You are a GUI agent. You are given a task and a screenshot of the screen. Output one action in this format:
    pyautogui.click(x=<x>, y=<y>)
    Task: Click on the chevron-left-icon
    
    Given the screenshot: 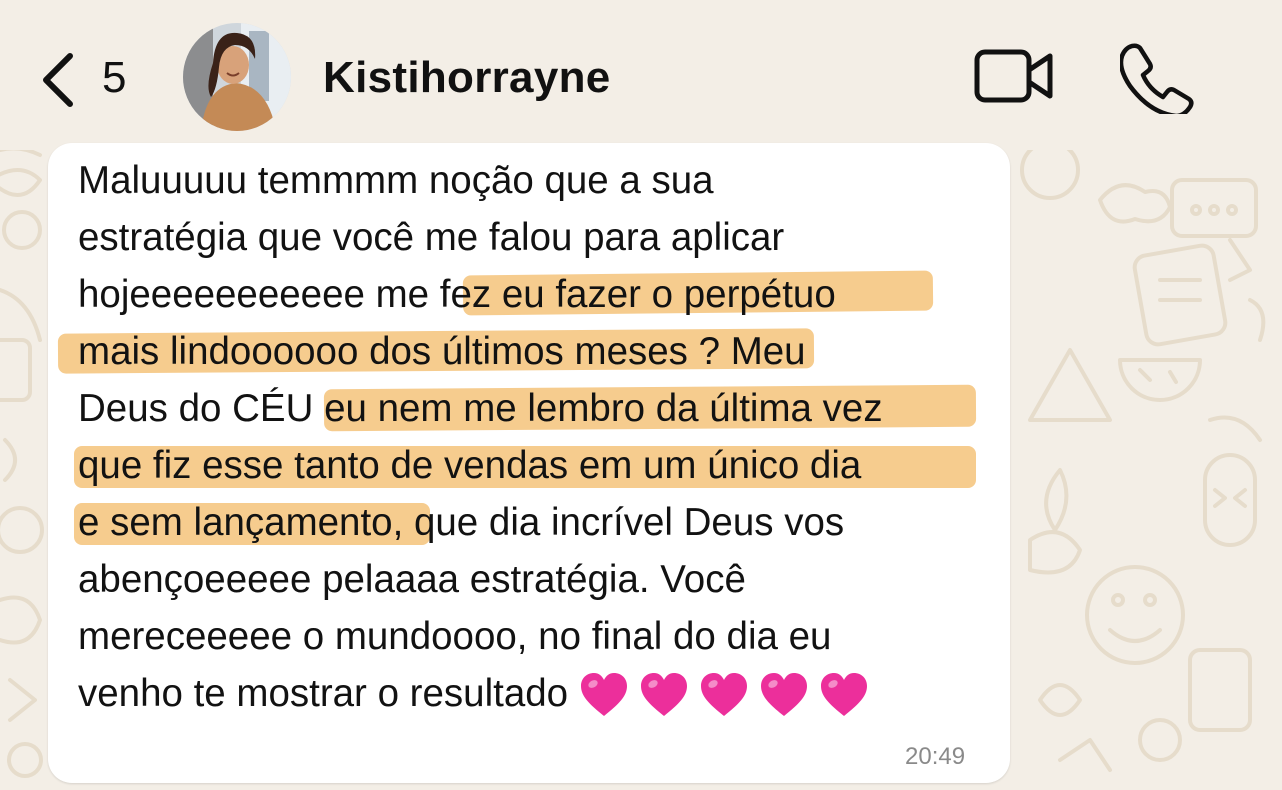 What is the action you would take?
    pyautogui.click(x=58, y=80)
    